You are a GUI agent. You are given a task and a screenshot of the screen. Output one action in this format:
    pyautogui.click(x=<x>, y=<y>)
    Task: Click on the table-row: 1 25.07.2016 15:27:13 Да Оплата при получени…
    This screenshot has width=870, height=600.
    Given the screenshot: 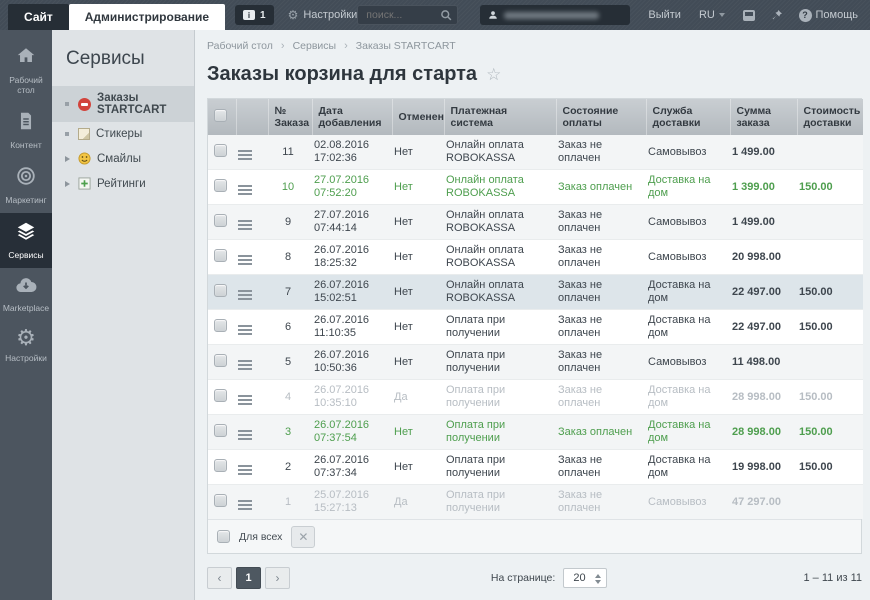 What is the action you would take?
    pyautogui.click(x=535, y=501)
    